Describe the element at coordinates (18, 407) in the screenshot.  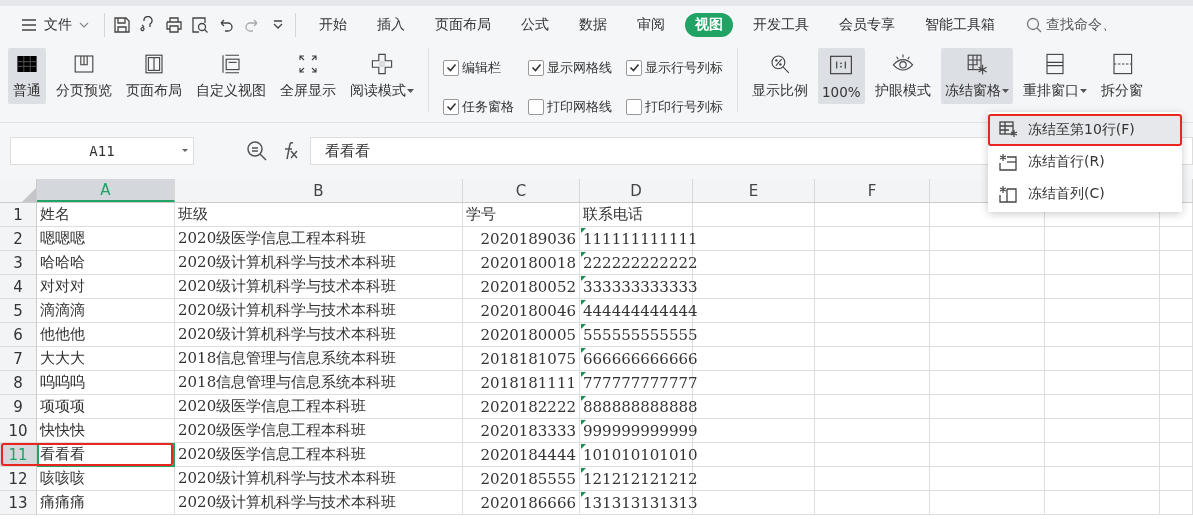
I see `row-header: 9` at that location.